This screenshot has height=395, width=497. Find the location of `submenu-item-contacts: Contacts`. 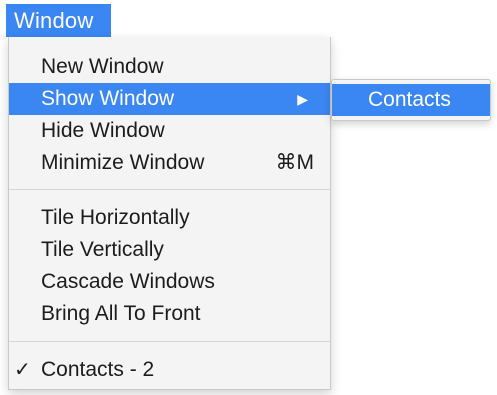

submenu-item-contacts: Contacts is located at coordinates (411, 100).